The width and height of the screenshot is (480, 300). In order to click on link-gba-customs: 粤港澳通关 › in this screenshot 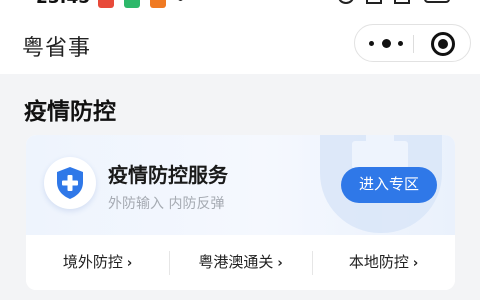, I will do `click(240, 262)`.